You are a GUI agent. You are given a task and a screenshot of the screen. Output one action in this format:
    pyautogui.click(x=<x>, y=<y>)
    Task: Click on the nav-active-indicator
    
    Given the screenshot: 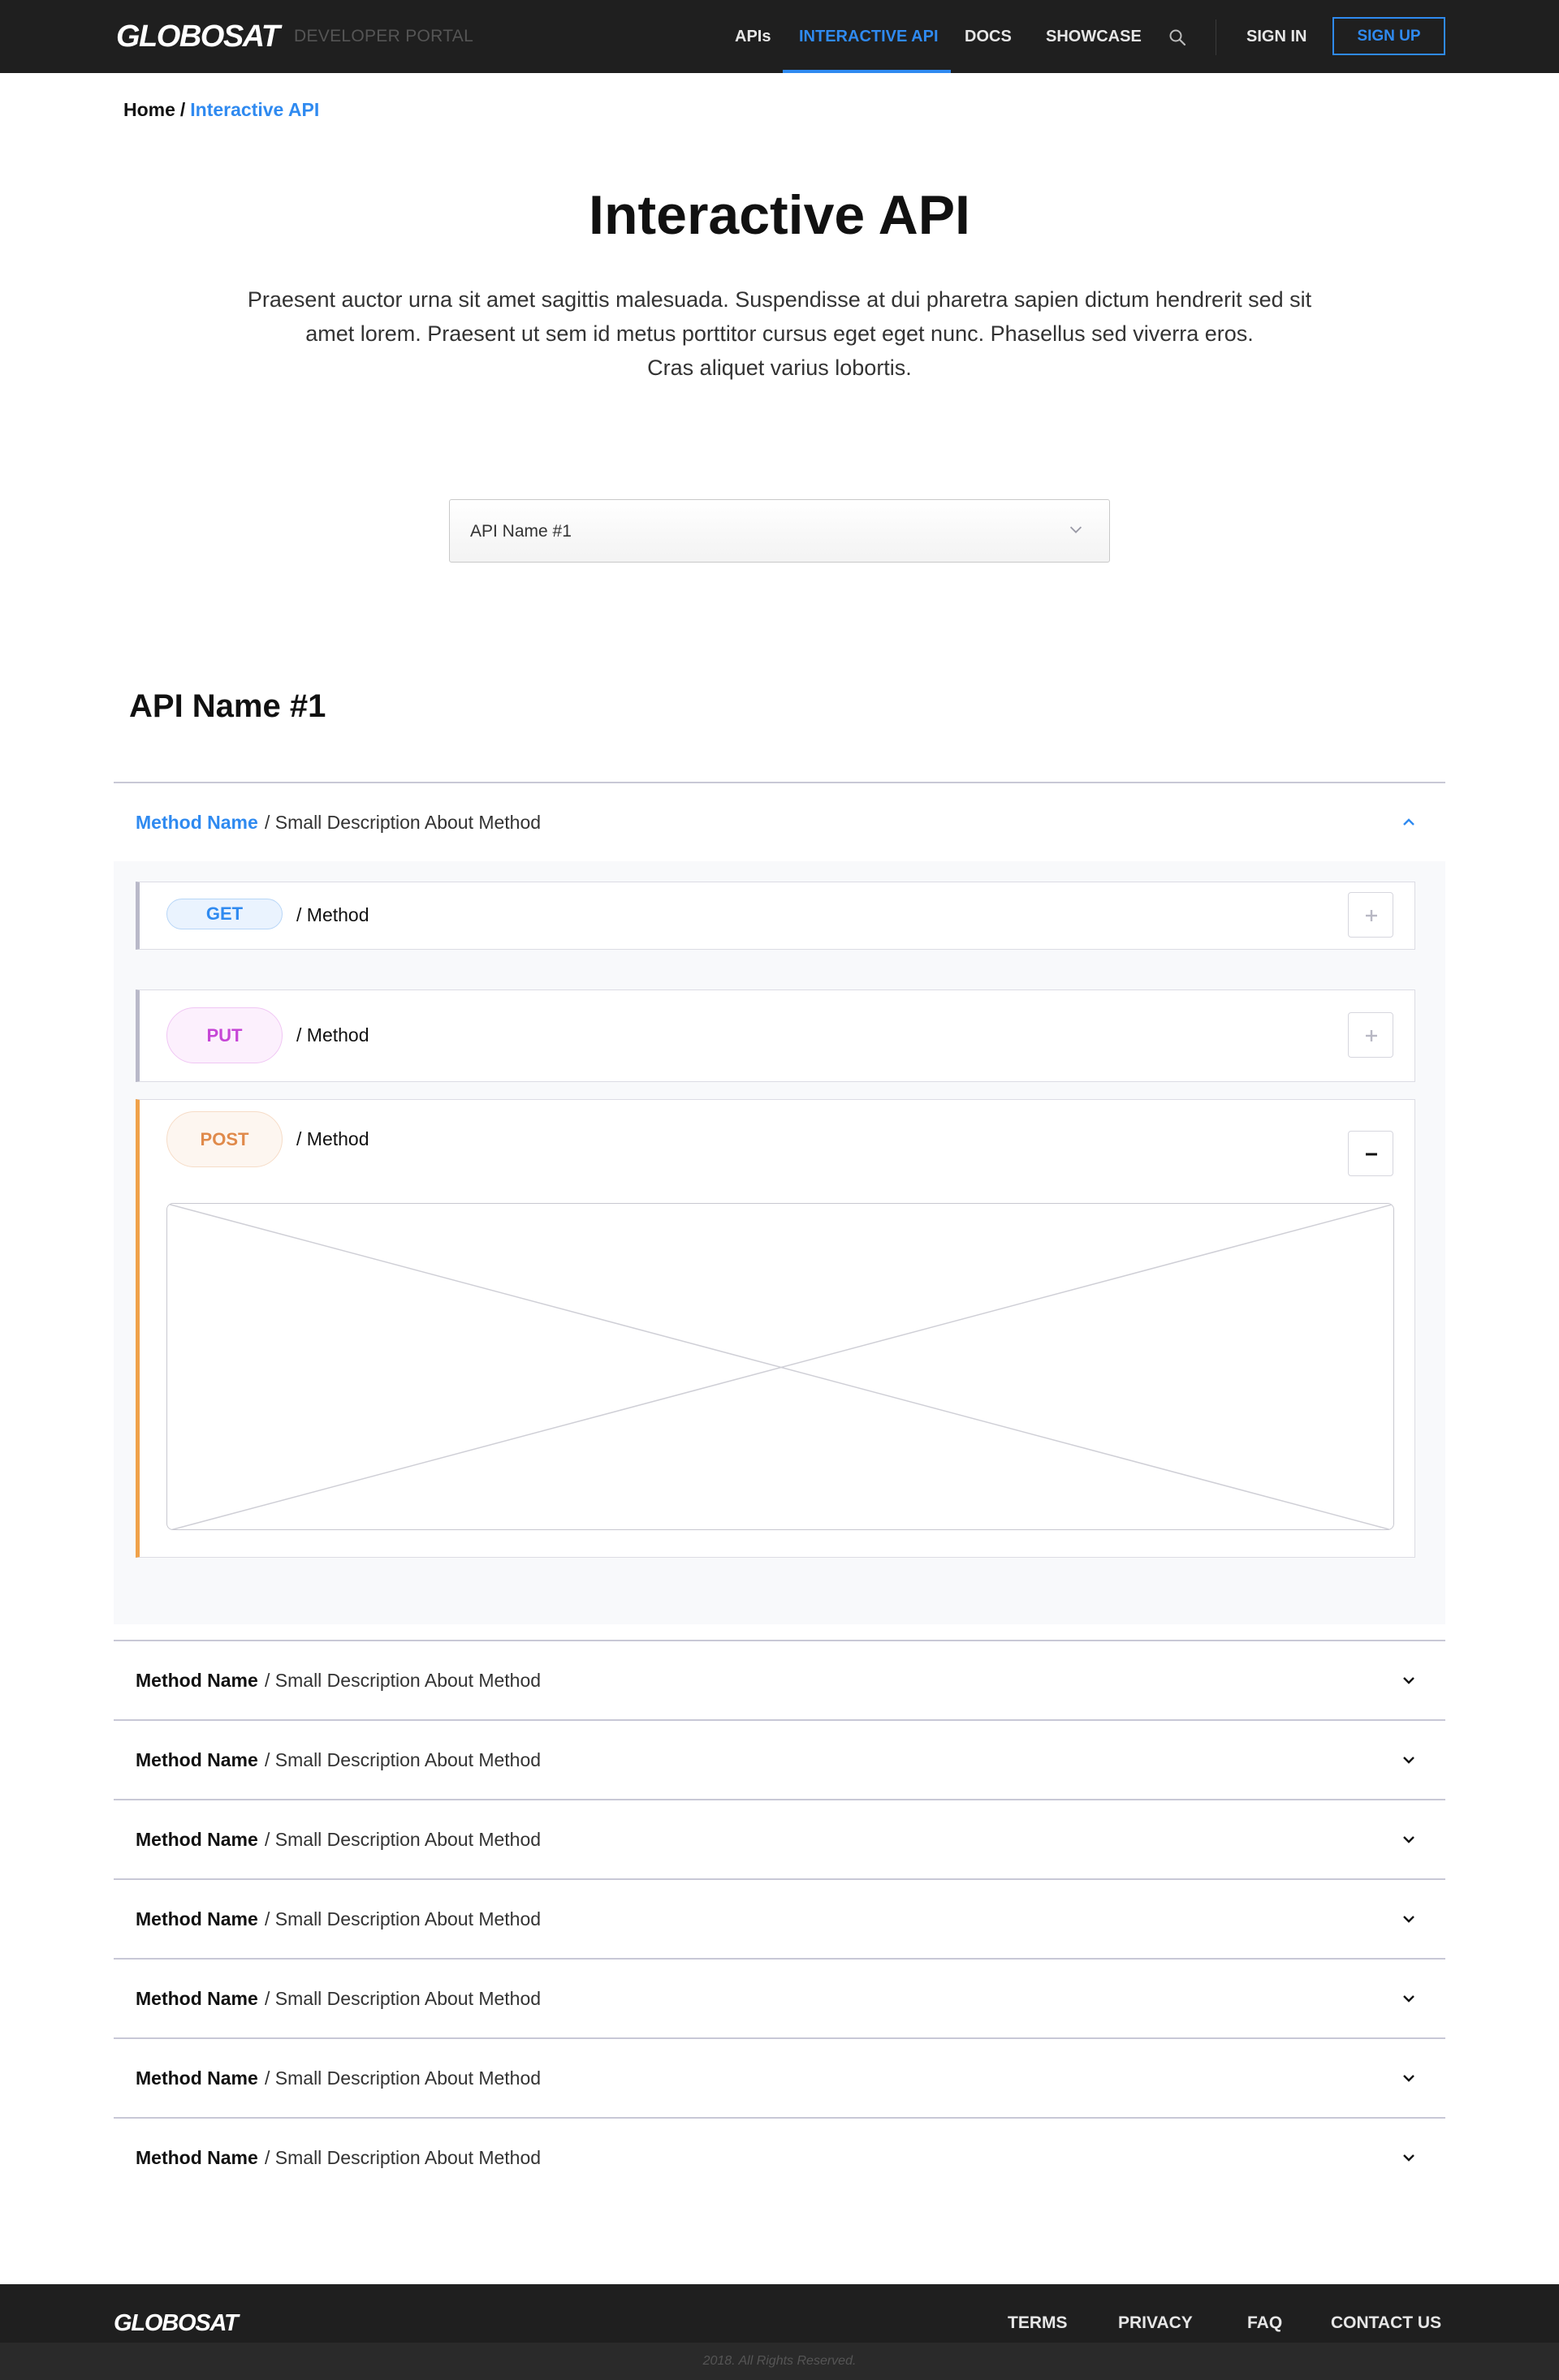 What is the action you would take?
    pyautogui.click(x=867, y=71)
    